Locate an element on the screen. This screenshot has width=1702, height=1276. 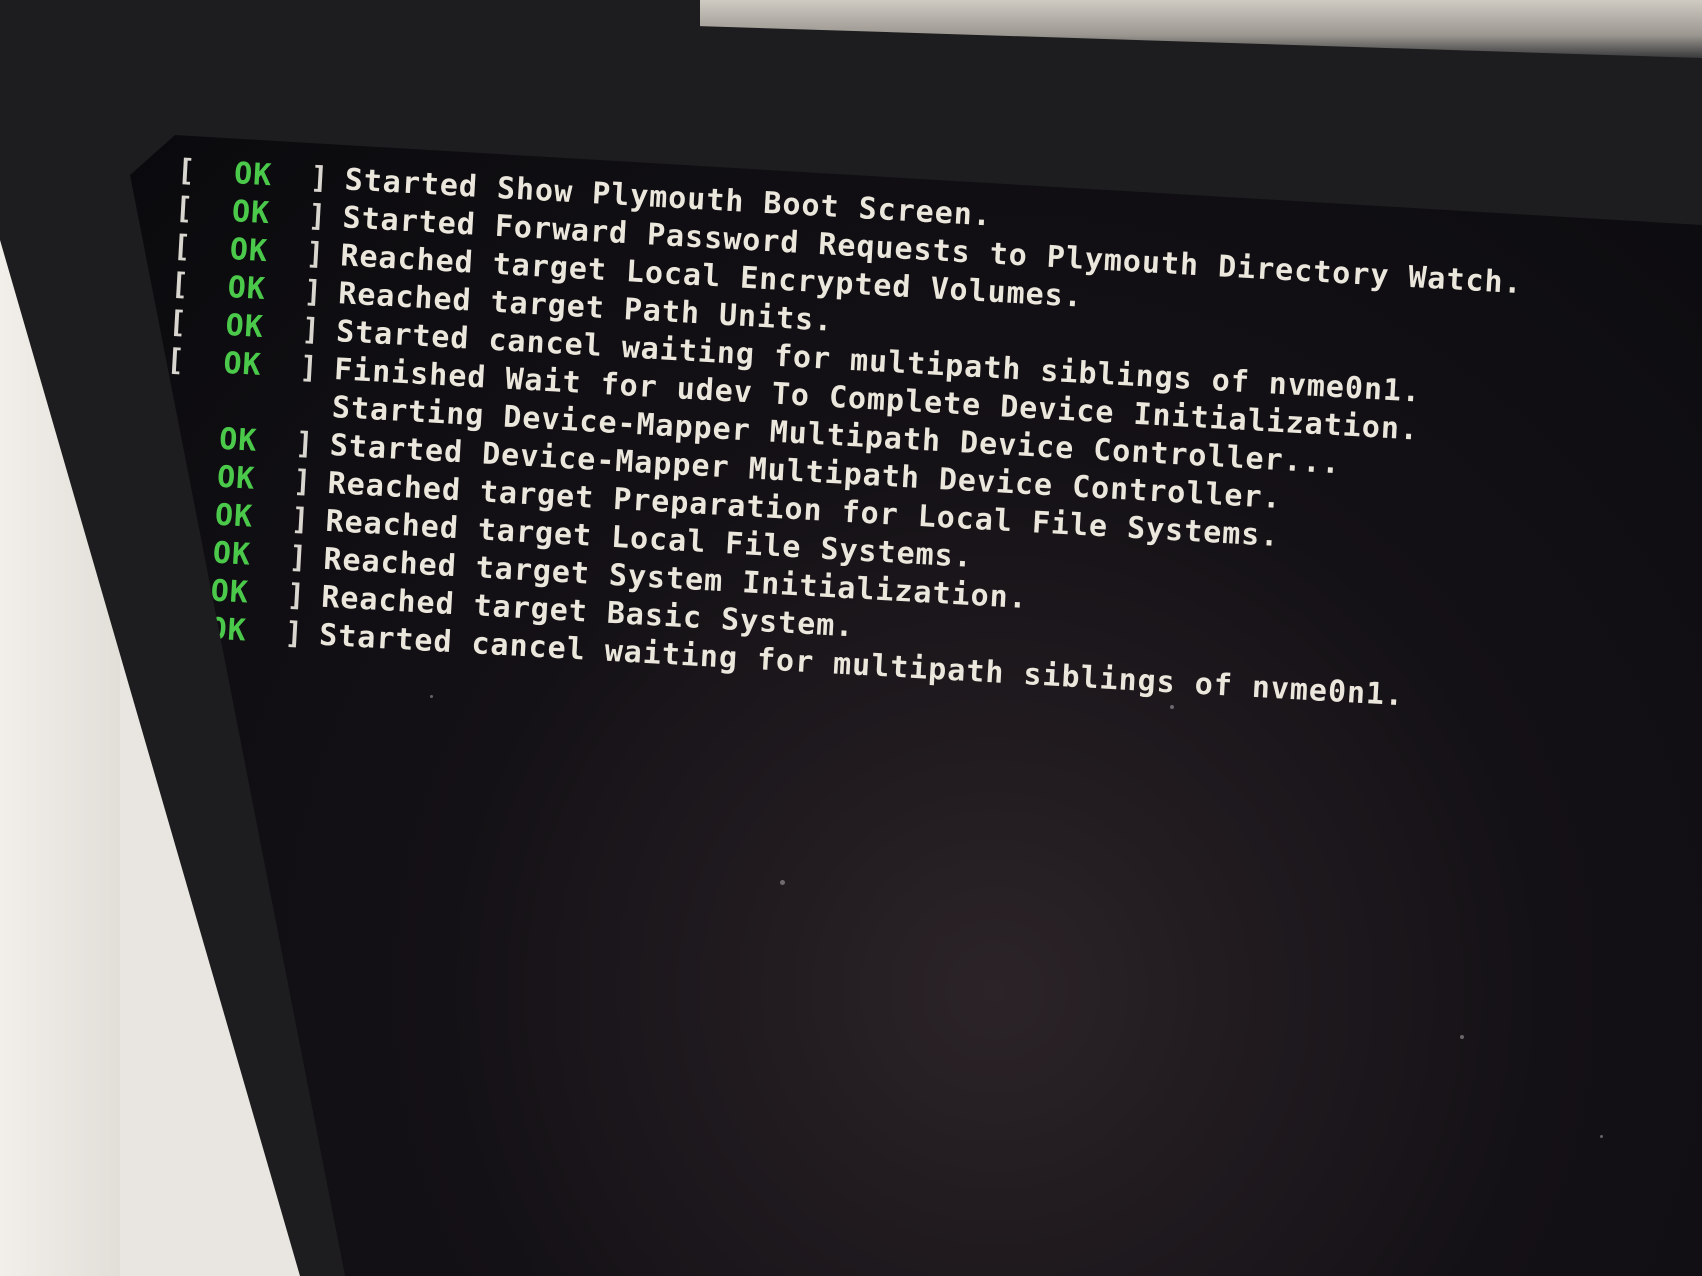
status-tag: [ OK ] is located at coordinates (261, 175).